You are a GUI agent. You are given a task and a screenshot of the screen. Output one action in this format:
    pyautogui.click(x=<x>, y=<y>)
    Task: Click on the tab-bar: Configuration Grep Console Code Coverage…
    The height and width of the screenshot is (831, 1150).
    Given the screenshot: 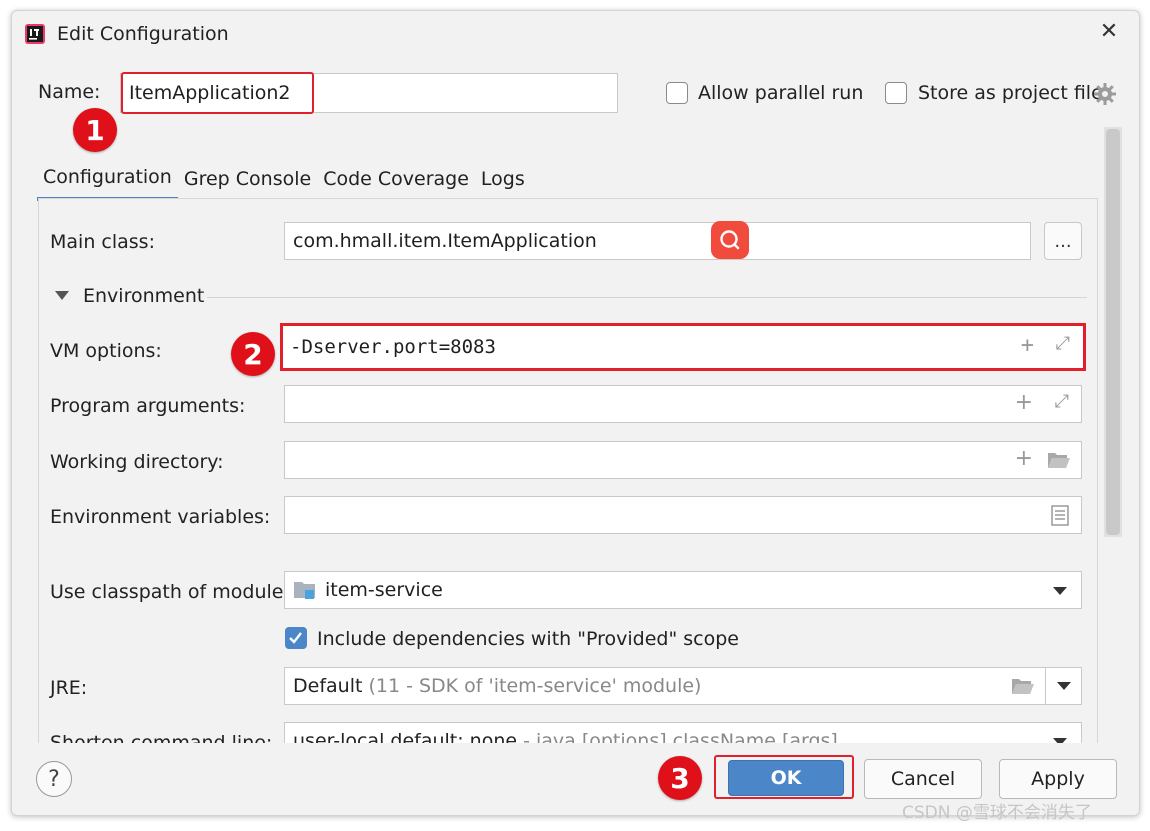 What is the action you would take?
    pyautogui.click(x=284, y=179)
    